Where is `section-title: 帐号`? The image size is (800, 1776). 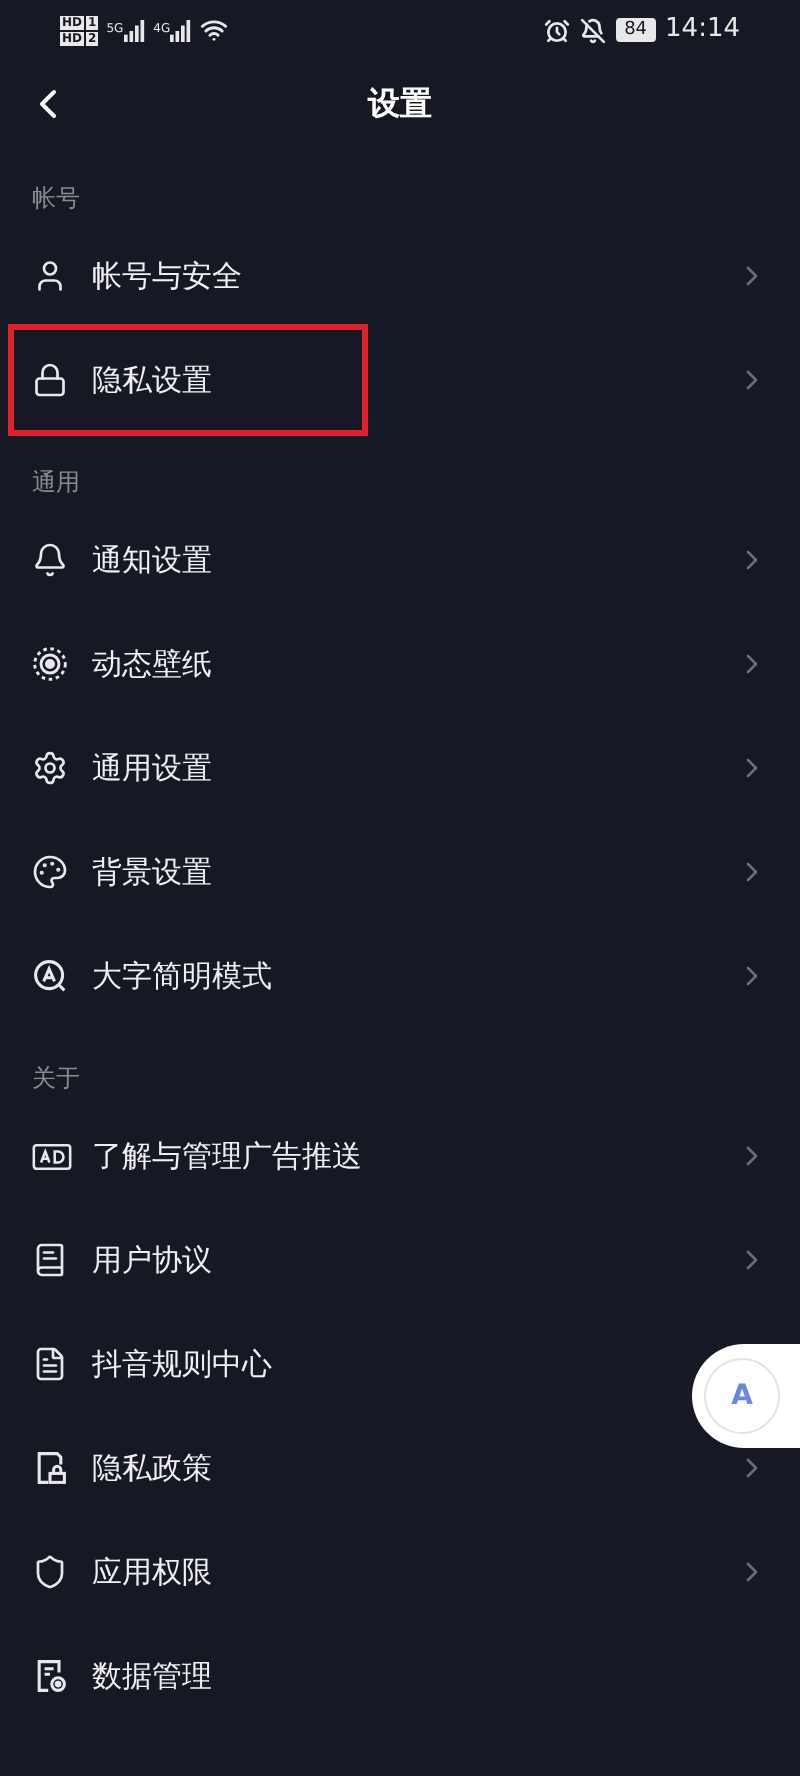
section-title: 帐号 is located at coordinates (56, 199).